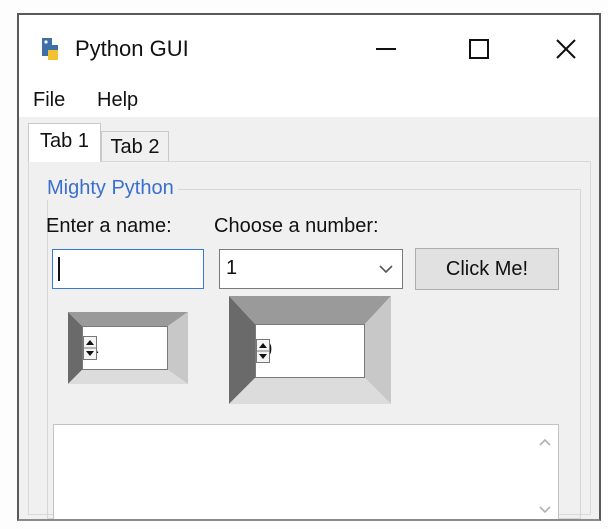  I want to click on minimize-icon, so click(386, 49).